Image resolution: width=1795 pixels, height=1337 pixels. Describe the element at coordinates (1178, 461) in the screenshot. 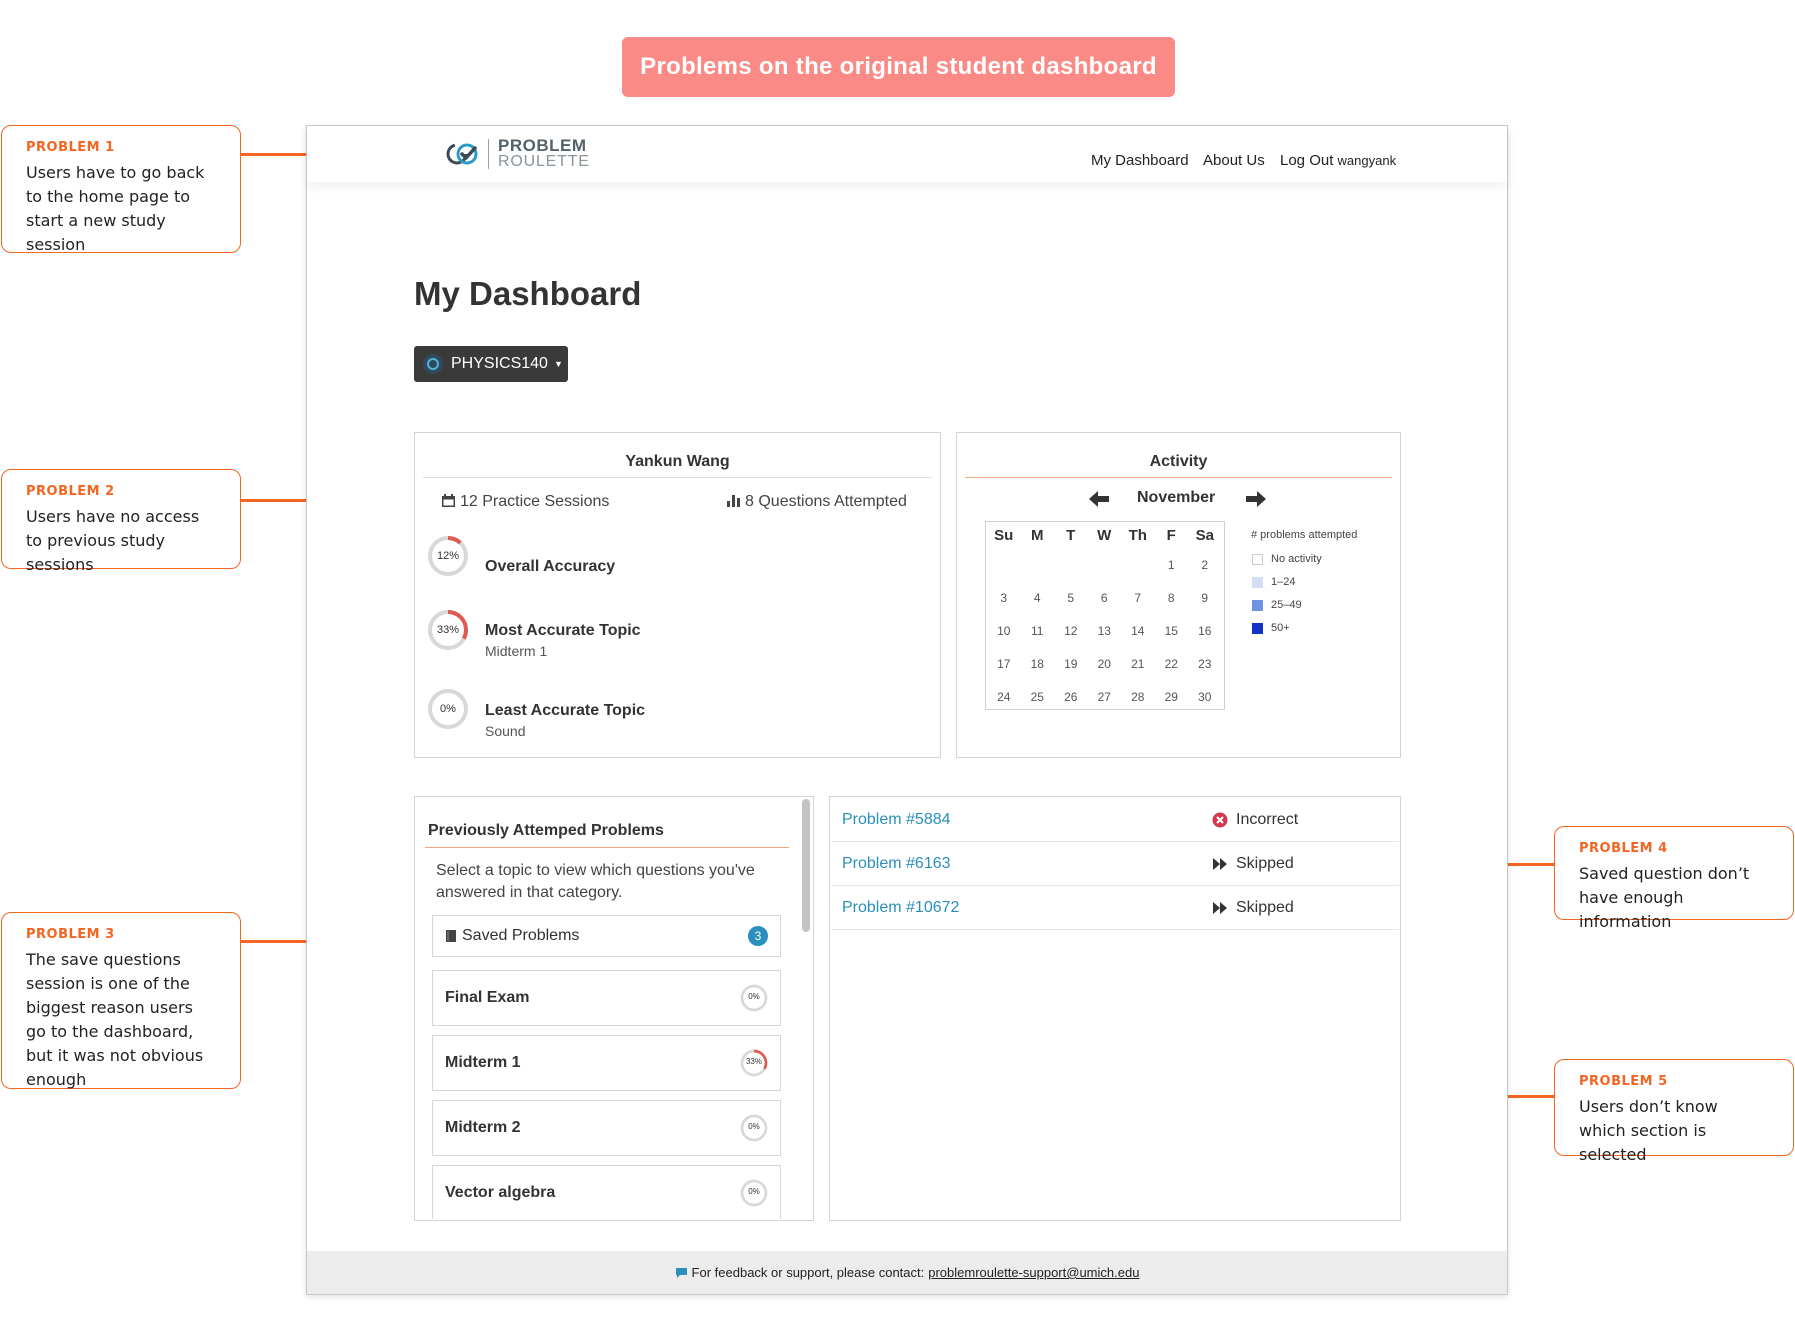

I see `activity-title: Activity` at that location.